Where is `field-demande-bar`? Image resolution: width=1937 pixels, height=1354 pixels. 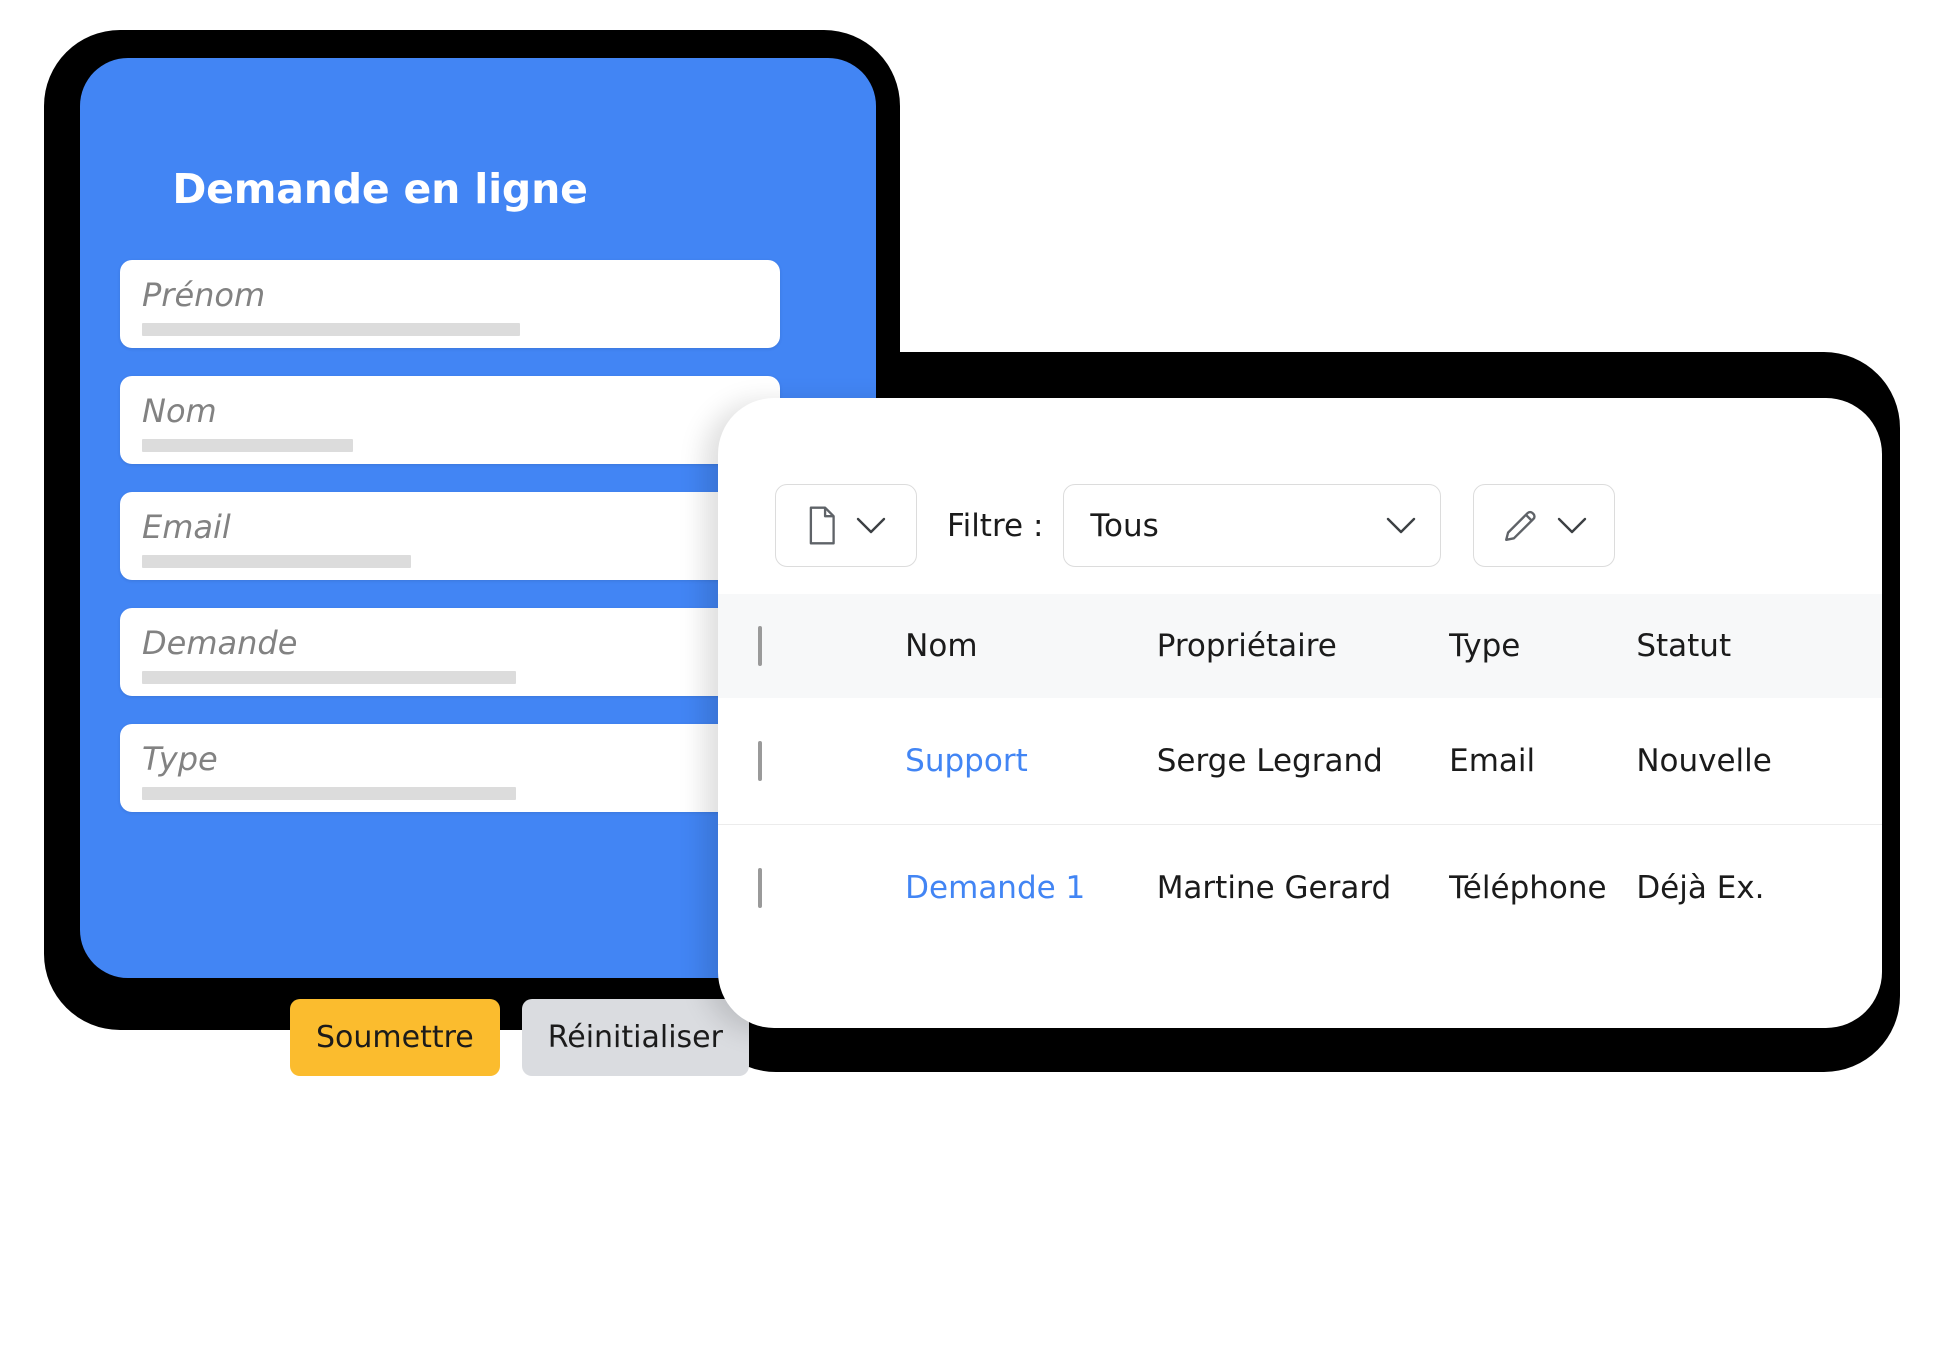
field-demande-bar is located at coordinates (329, 677).